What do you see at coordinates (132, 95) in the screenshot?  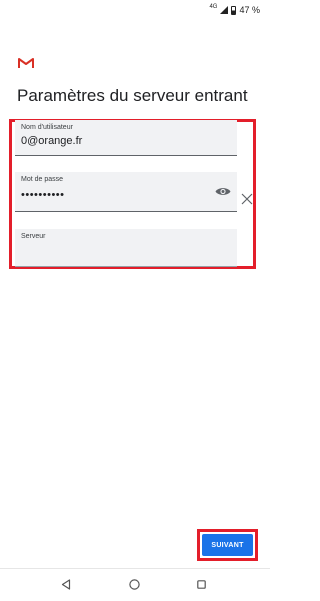 I see `page-title: Paramètres du serveur entrant` at bounding box center [132, 95].